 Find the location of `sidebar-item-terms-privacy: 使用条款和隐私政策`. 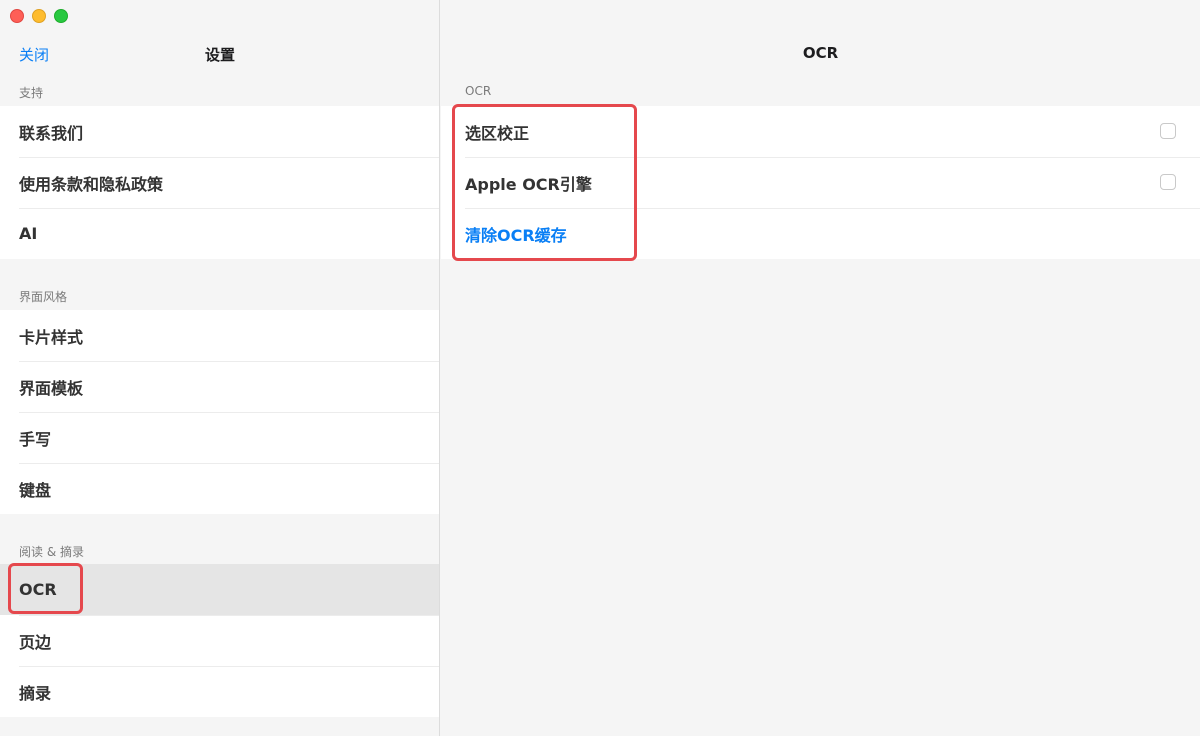

sidebar-item-terms-privacy: 使用条款和隐私政策 is located at coordinates (219, 182).